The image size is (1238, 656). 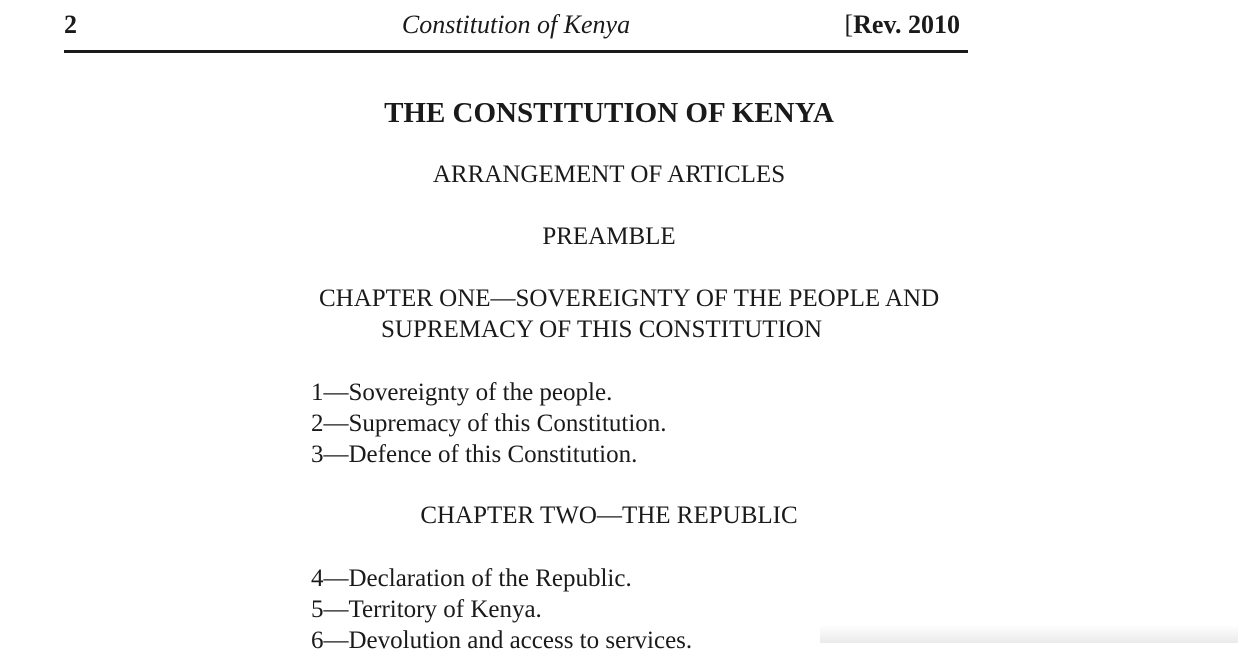 I want to click on revision-value: Rev. 2010, so click(x=906, y=24).